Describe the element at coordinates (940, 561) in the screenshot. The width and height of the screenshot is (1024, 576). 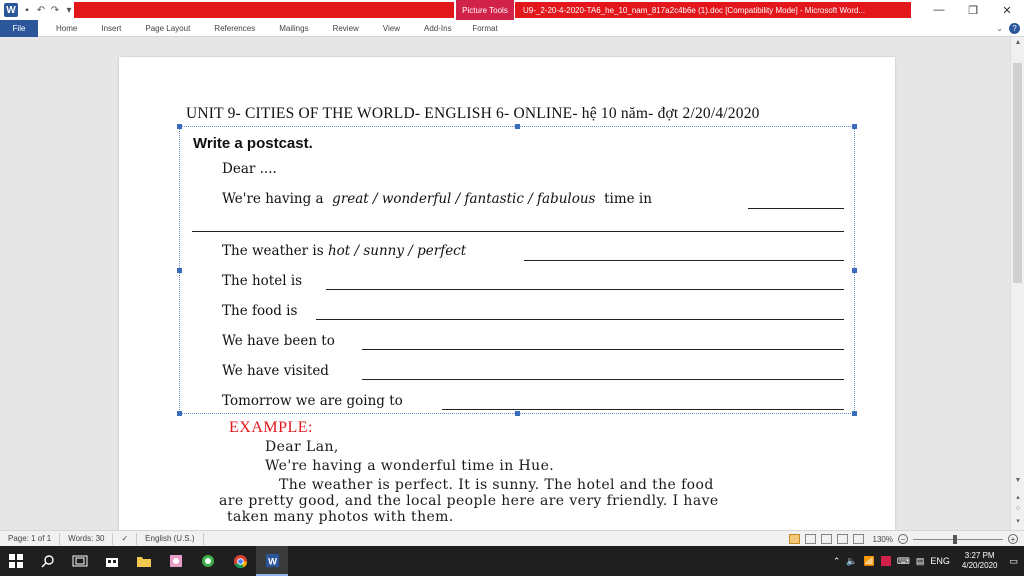
I see `input-language: ENG` at that location.